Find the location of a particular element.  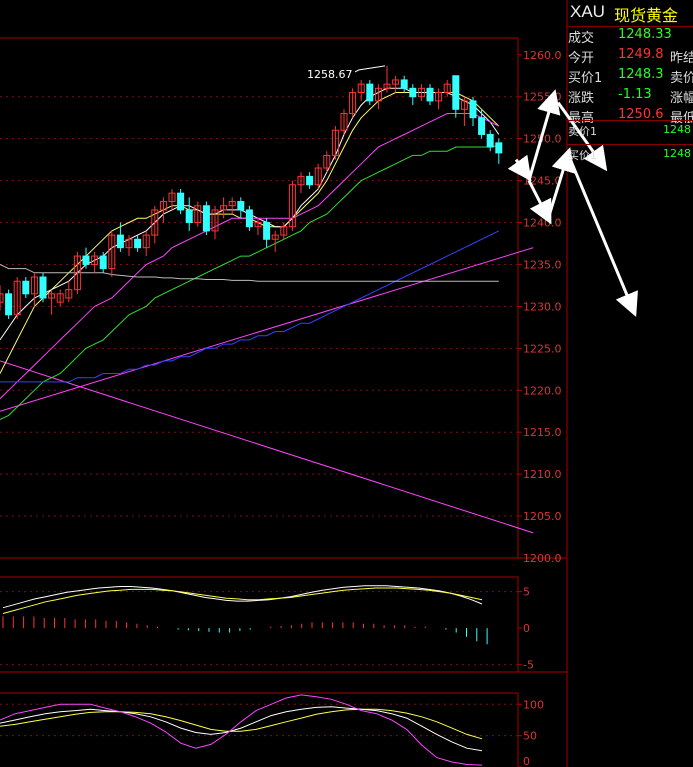

price-tick-label: 1255.0 is located at coordinates (542, 97).